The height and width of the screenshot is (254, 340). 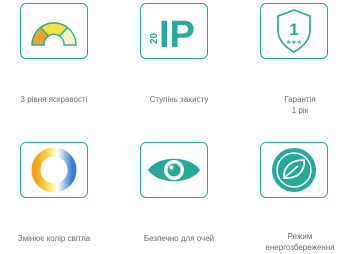 I want to click on ip-text: IP, so click(x=177, y=34).